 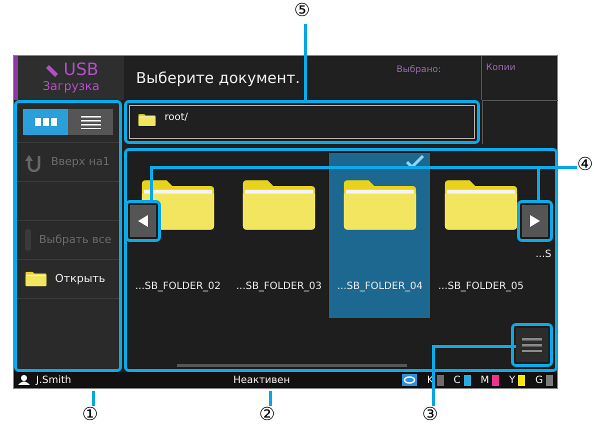 What do you see at coordinates (519, 78) in the screenshot?
I see `copies-panel: Копии` at bounding box center [519, 78].